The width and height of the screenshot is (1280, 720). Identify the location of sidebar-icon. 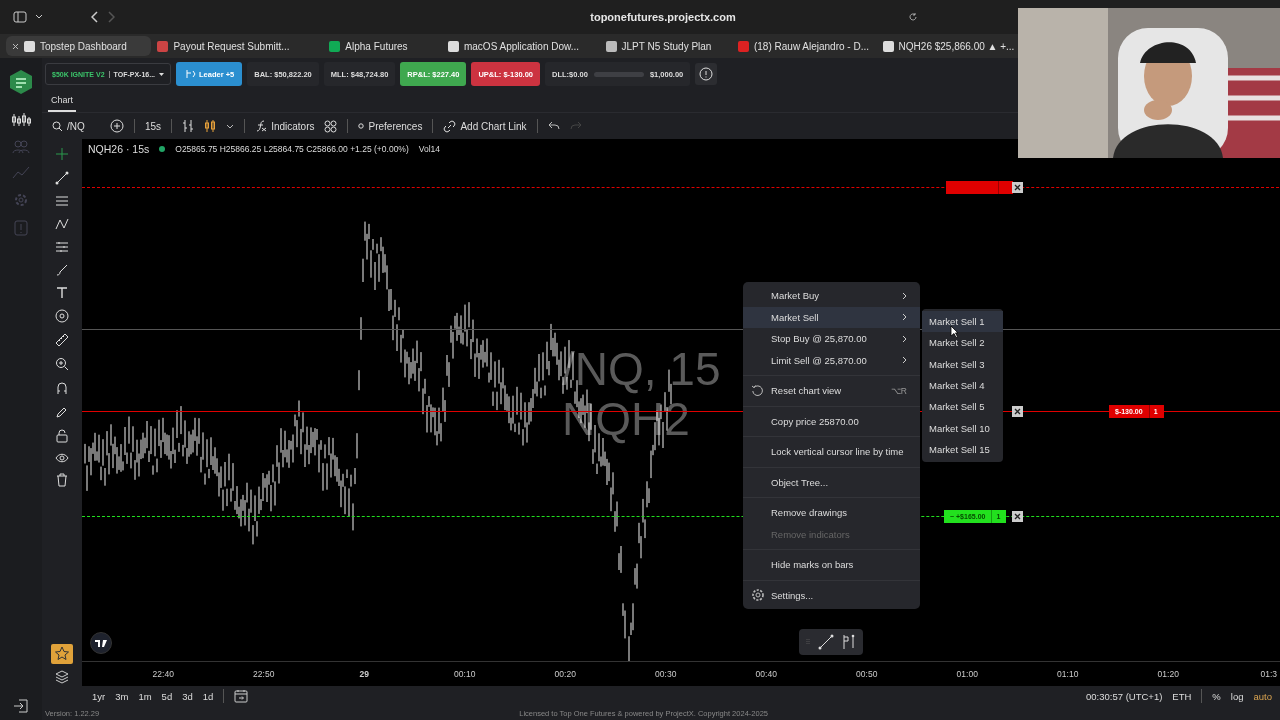
(20, 17).